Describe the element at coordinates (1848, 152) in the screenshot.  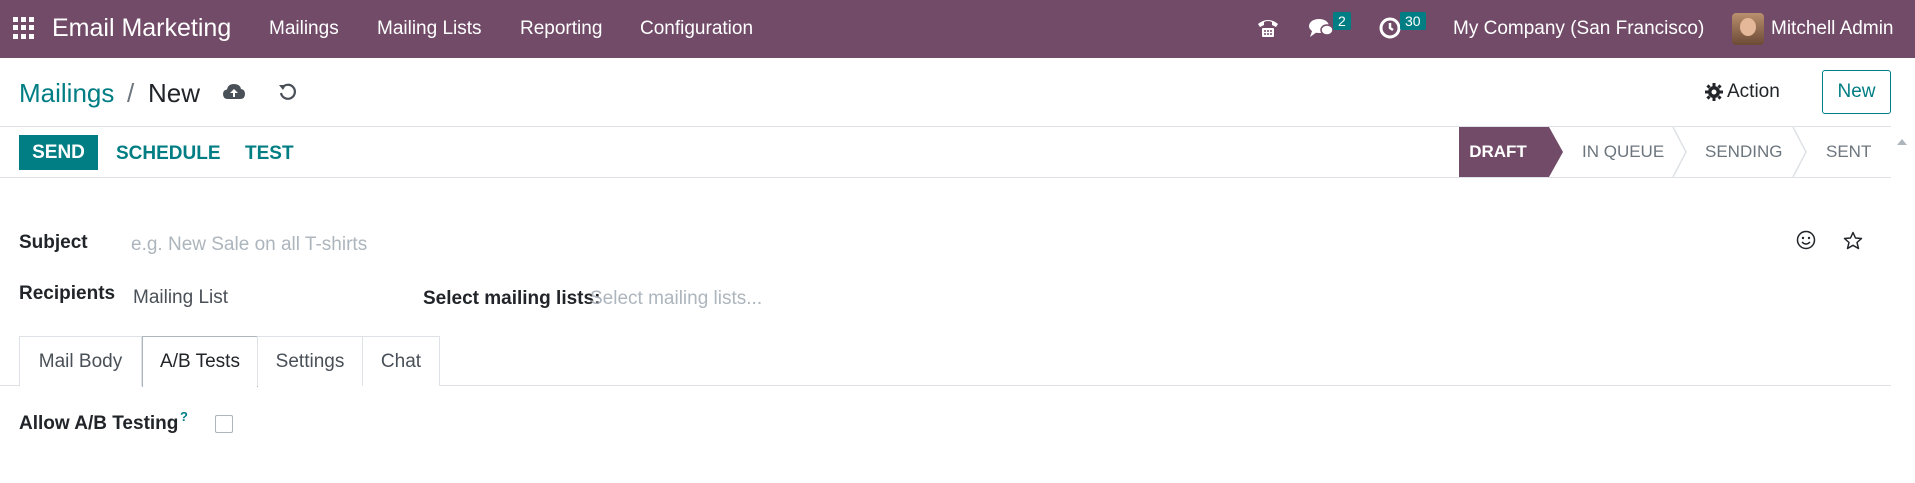
I see `stage-sent: SENT` at that location.